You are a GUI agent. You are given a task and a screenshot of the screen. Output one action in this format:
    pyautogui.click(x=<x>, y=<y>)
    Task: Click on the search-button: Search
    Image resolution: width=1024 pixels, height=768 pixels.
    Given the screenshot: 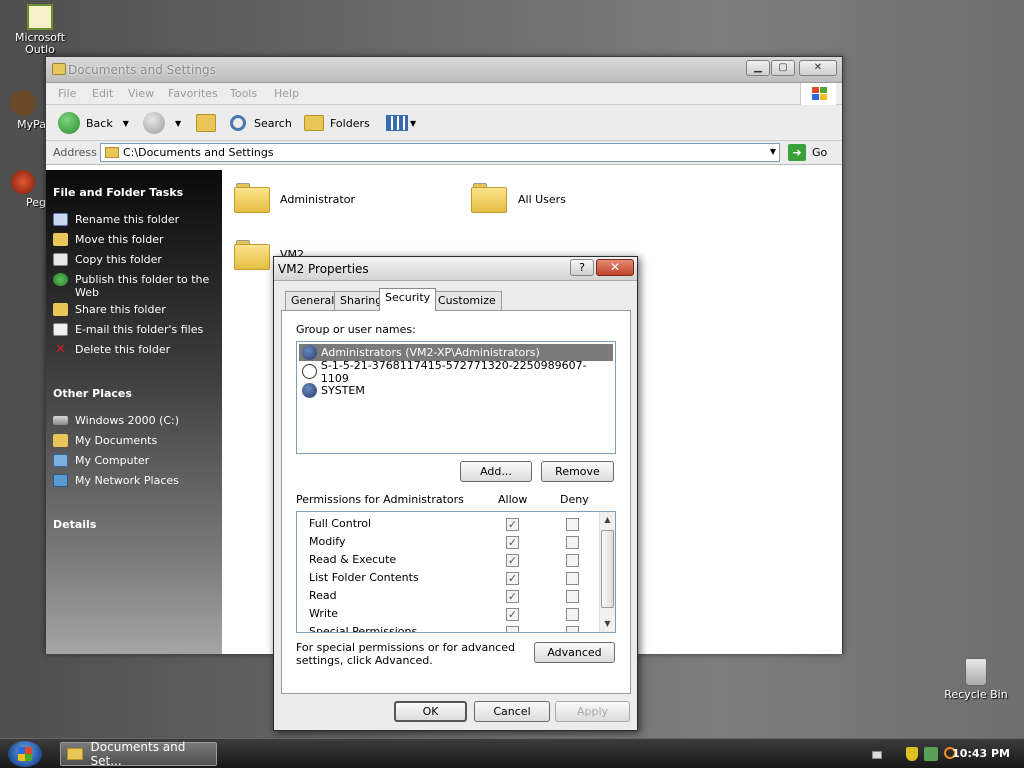 What is the action you would take?
    pyautogui.click(x=261, y=123)
    